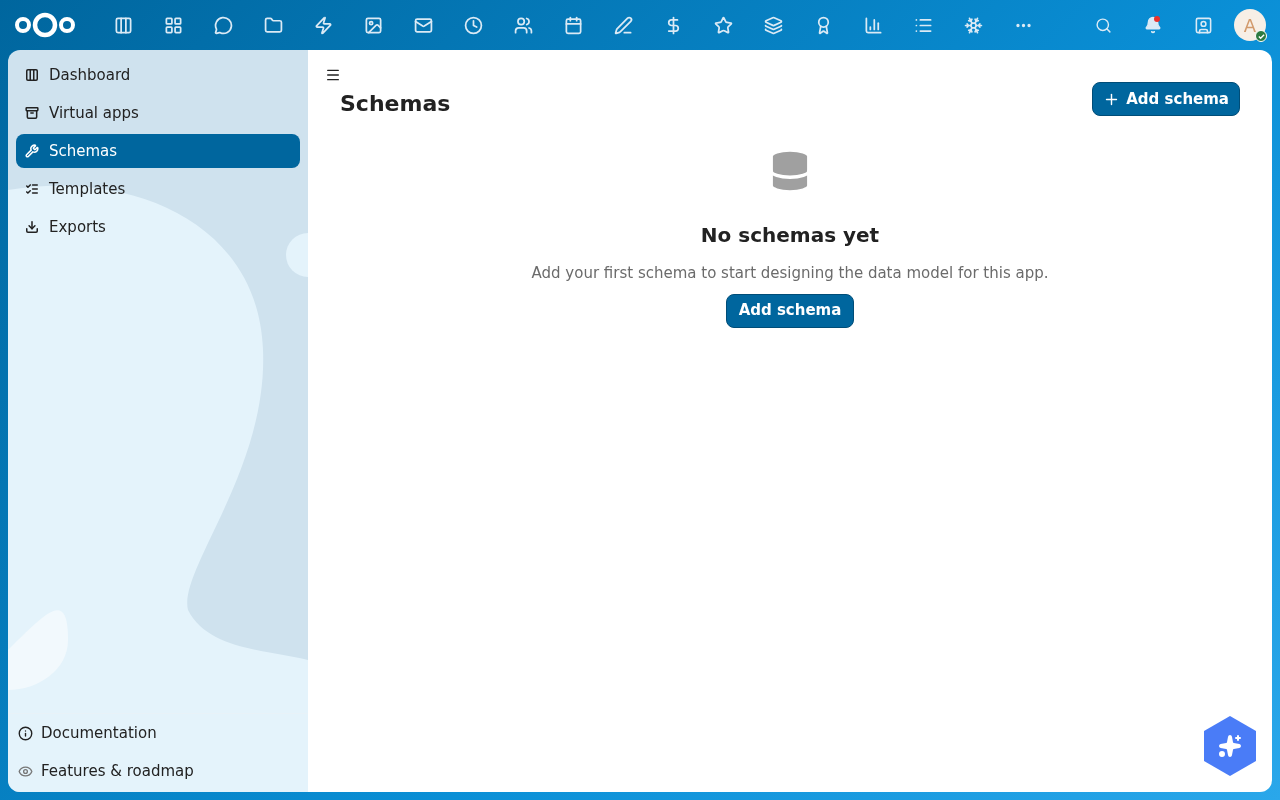 This screenshot has height=800, width=1280. What do you see at coordinates (25, 771) in the screenshot?
I see `eye-icon` at bounding box center [25, 771].